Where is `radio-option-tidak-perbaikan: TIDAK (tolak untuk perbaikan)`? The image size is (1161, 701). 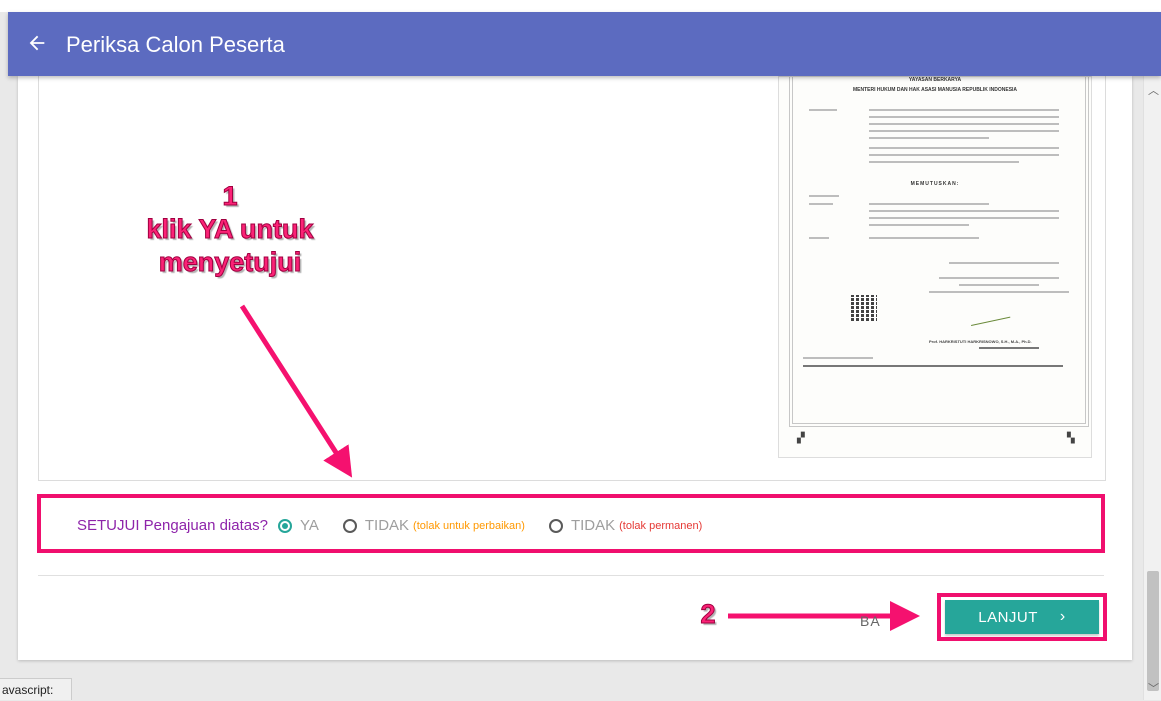
radio-option-tidak-perbaikan: TIDAK (tolak untuk perbaikan) is located at coordinates (433, 525).